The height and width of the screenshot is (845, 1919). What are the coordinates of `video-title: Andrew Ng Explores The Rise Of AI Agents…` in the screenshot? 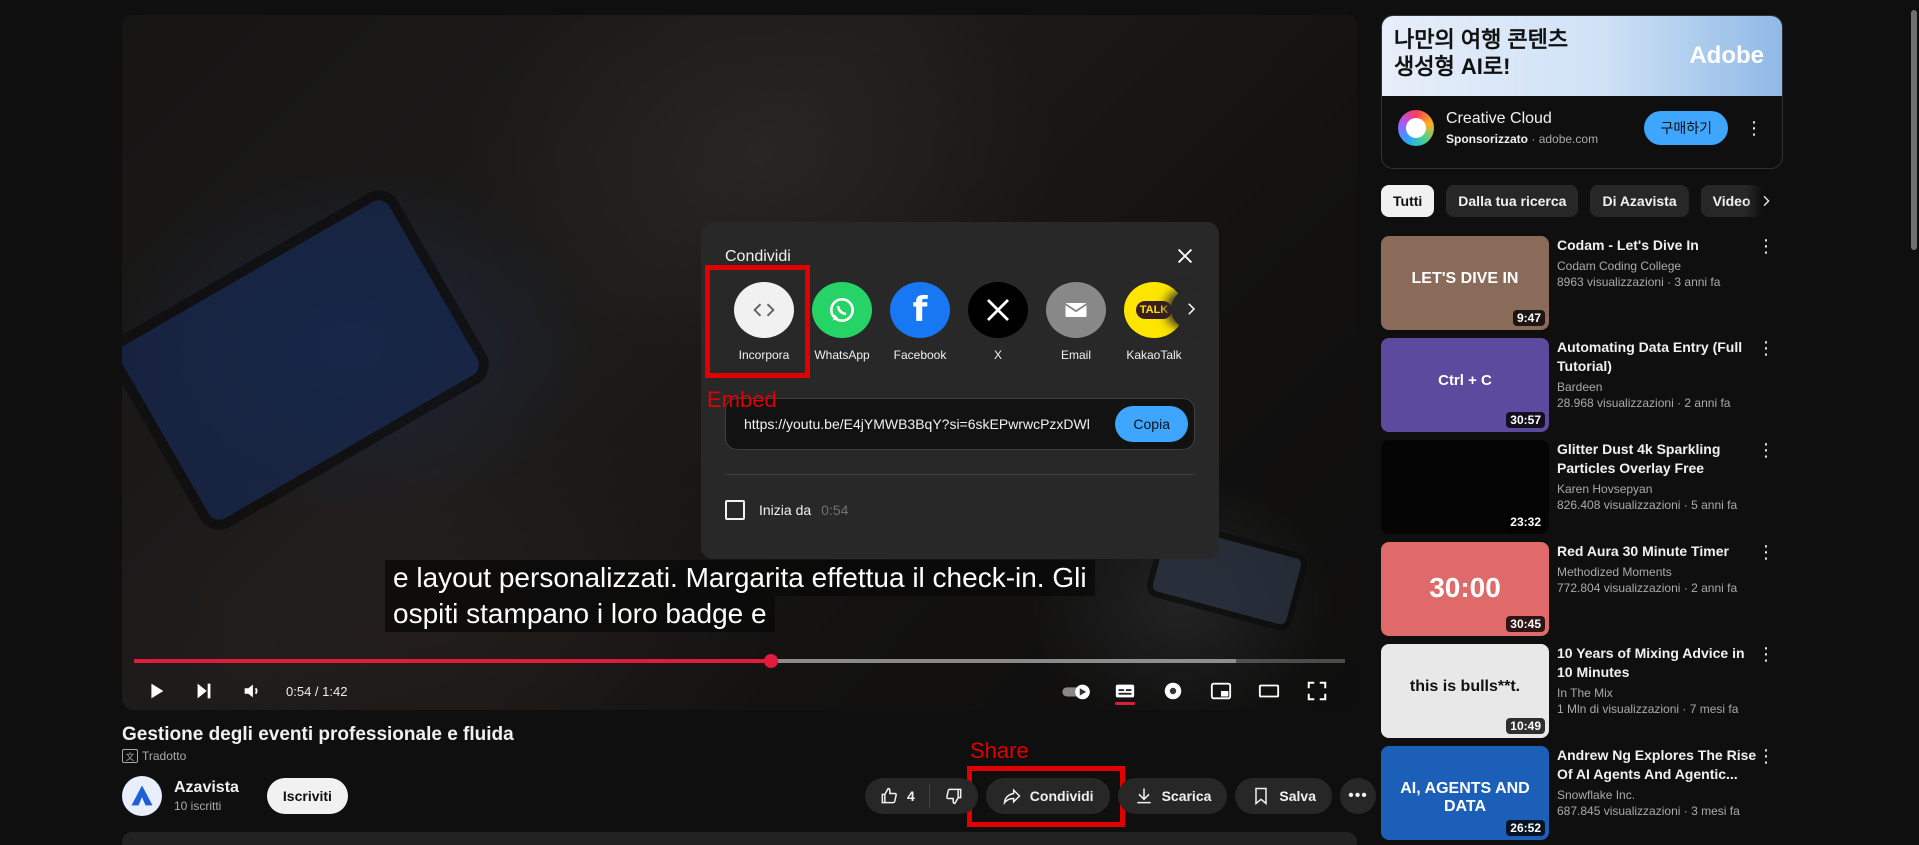 It's located at (1657, 765).